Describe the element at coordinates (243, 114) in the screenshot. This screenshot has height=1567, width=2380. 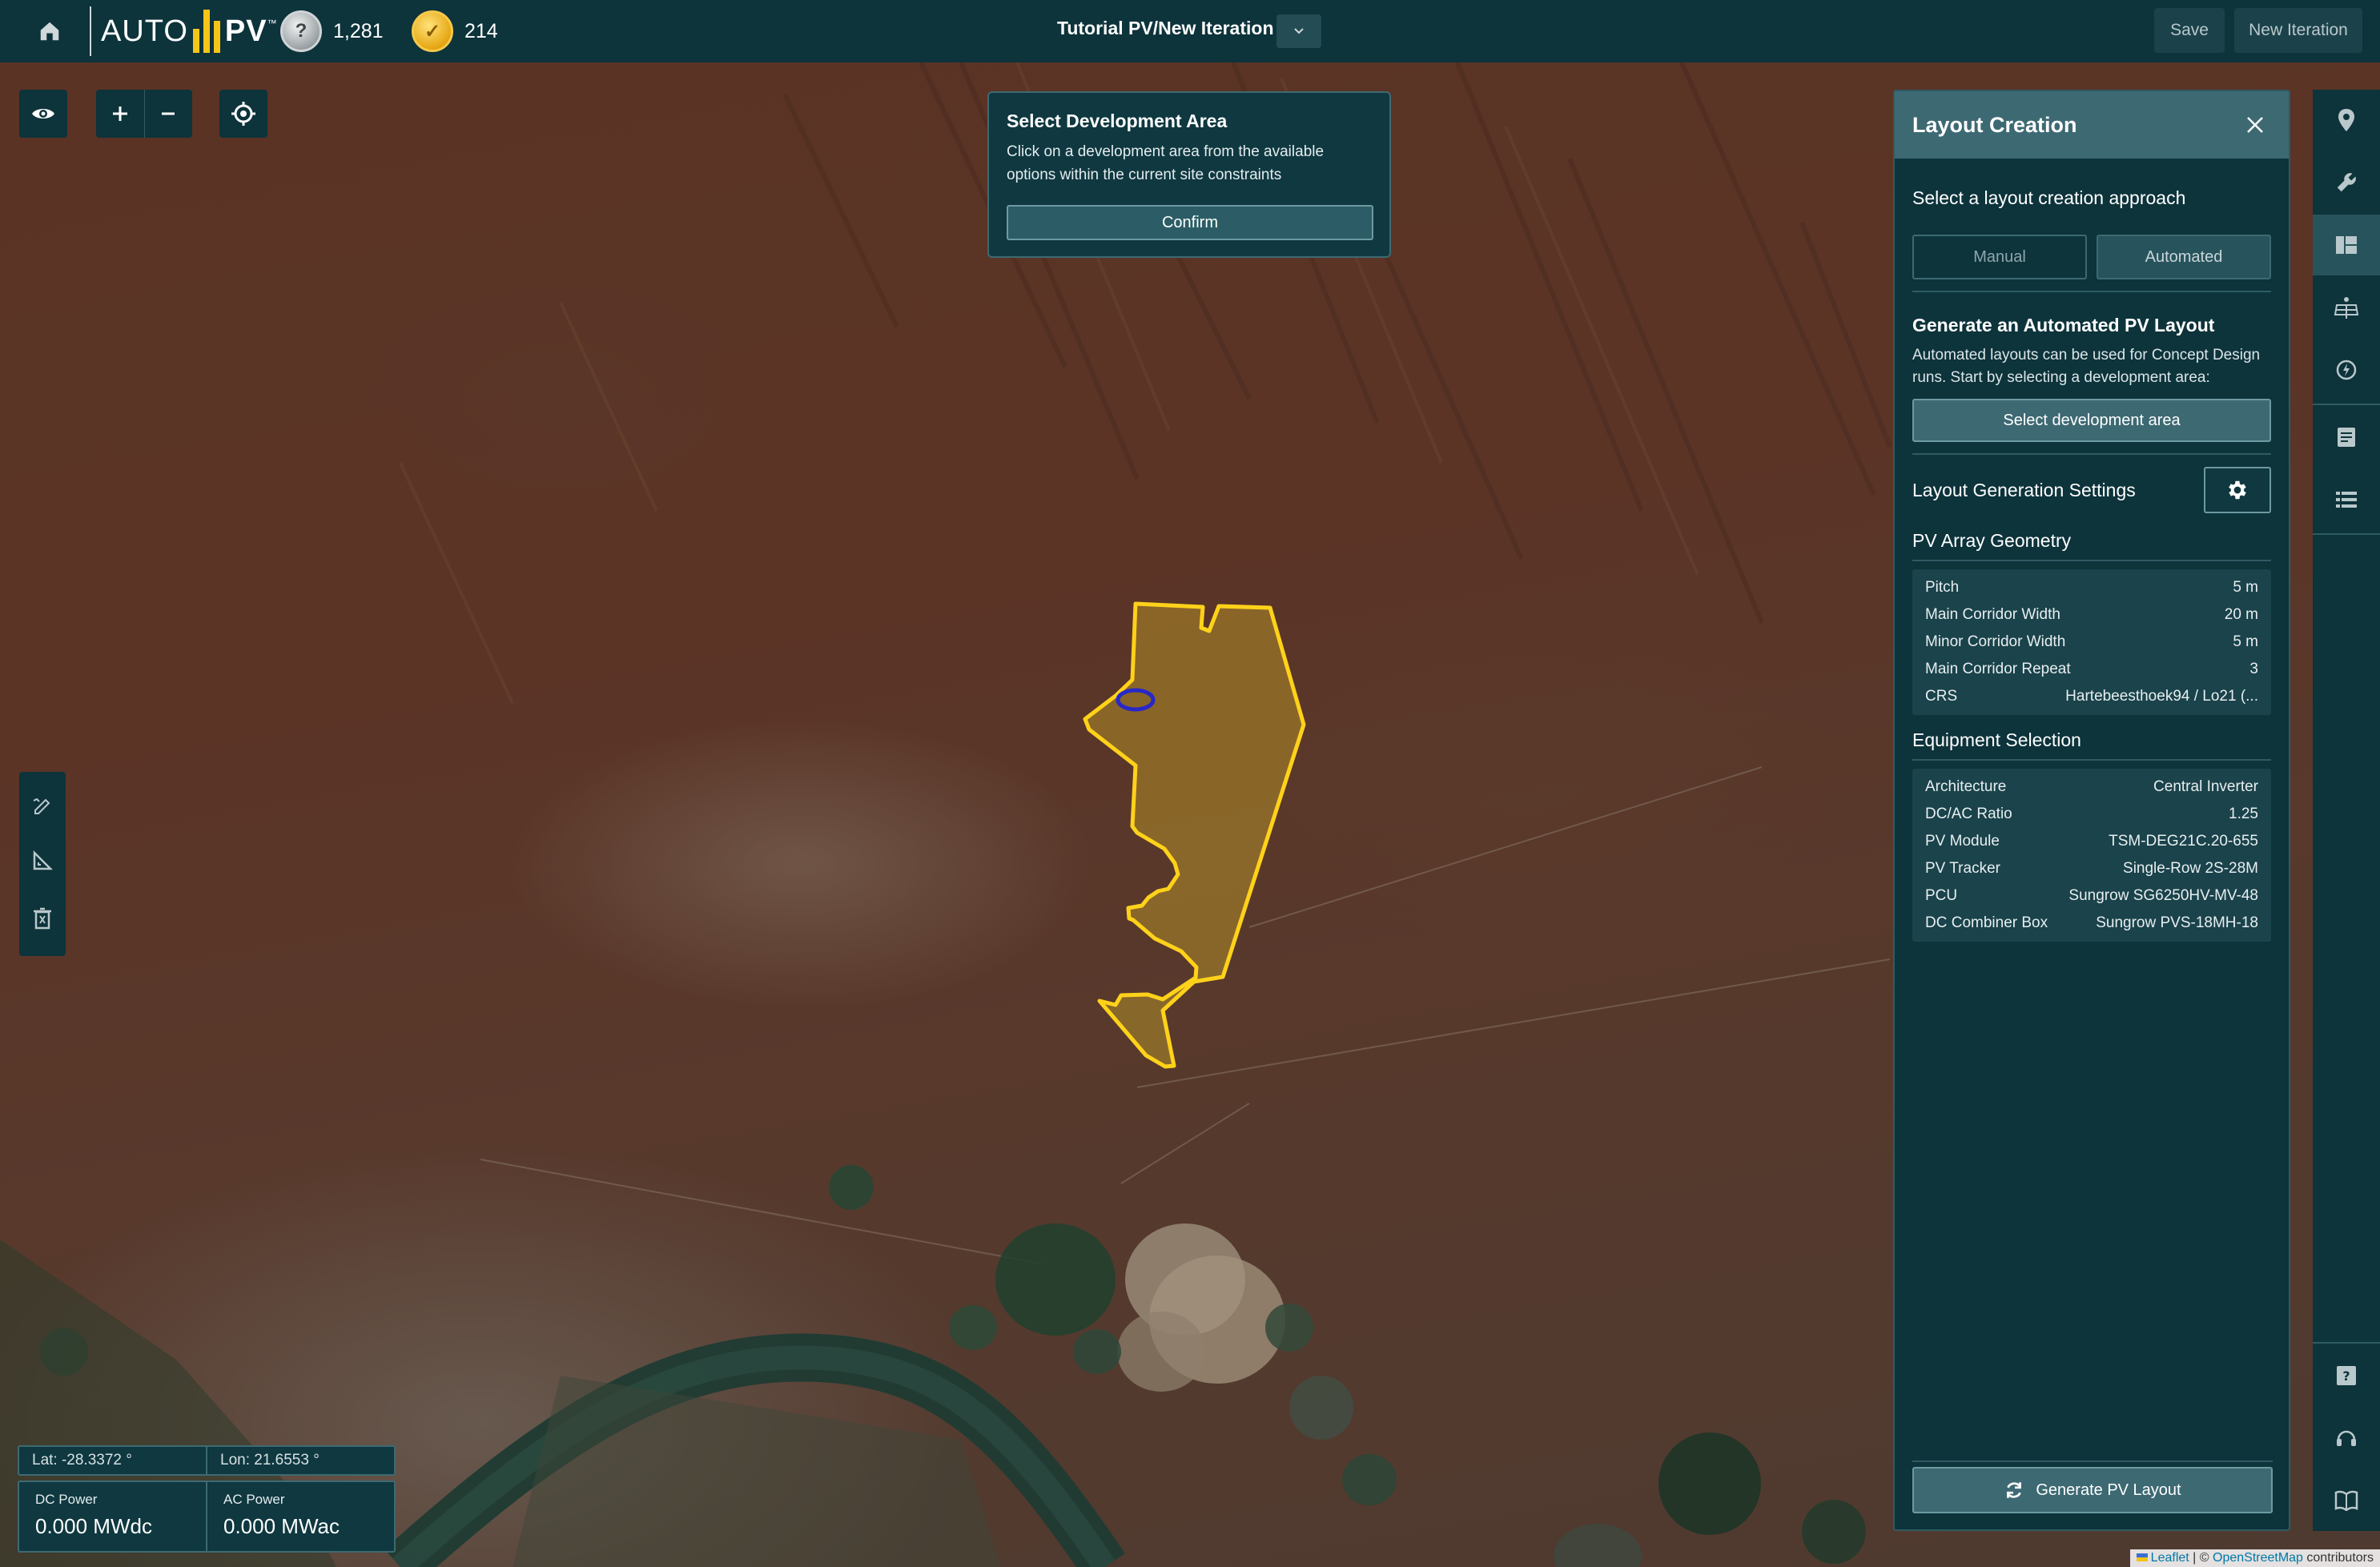
I see `locate-button` at that location.